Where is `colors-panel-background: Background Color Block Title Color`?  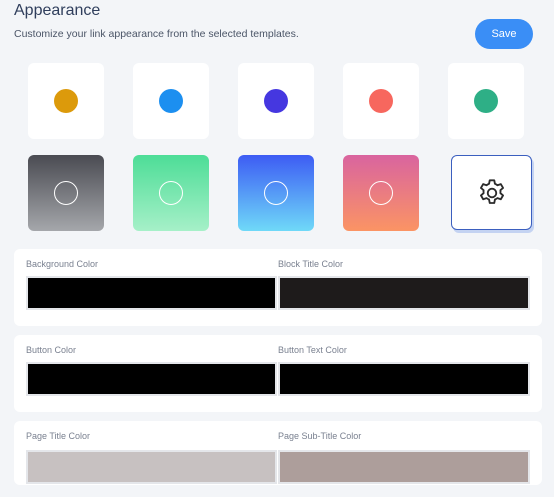
colors-panel-background: Background Color Block Title Color is located at coordinates (278, 287).